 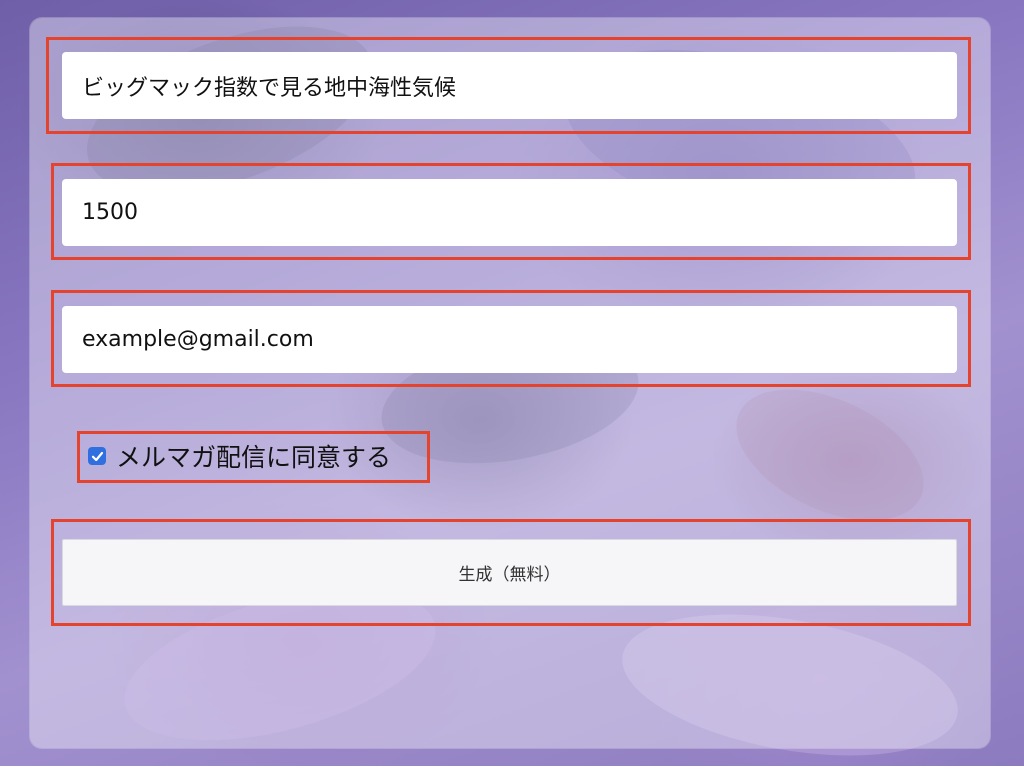 I want to click on checkmark-icon, so click(x=97, y=456).